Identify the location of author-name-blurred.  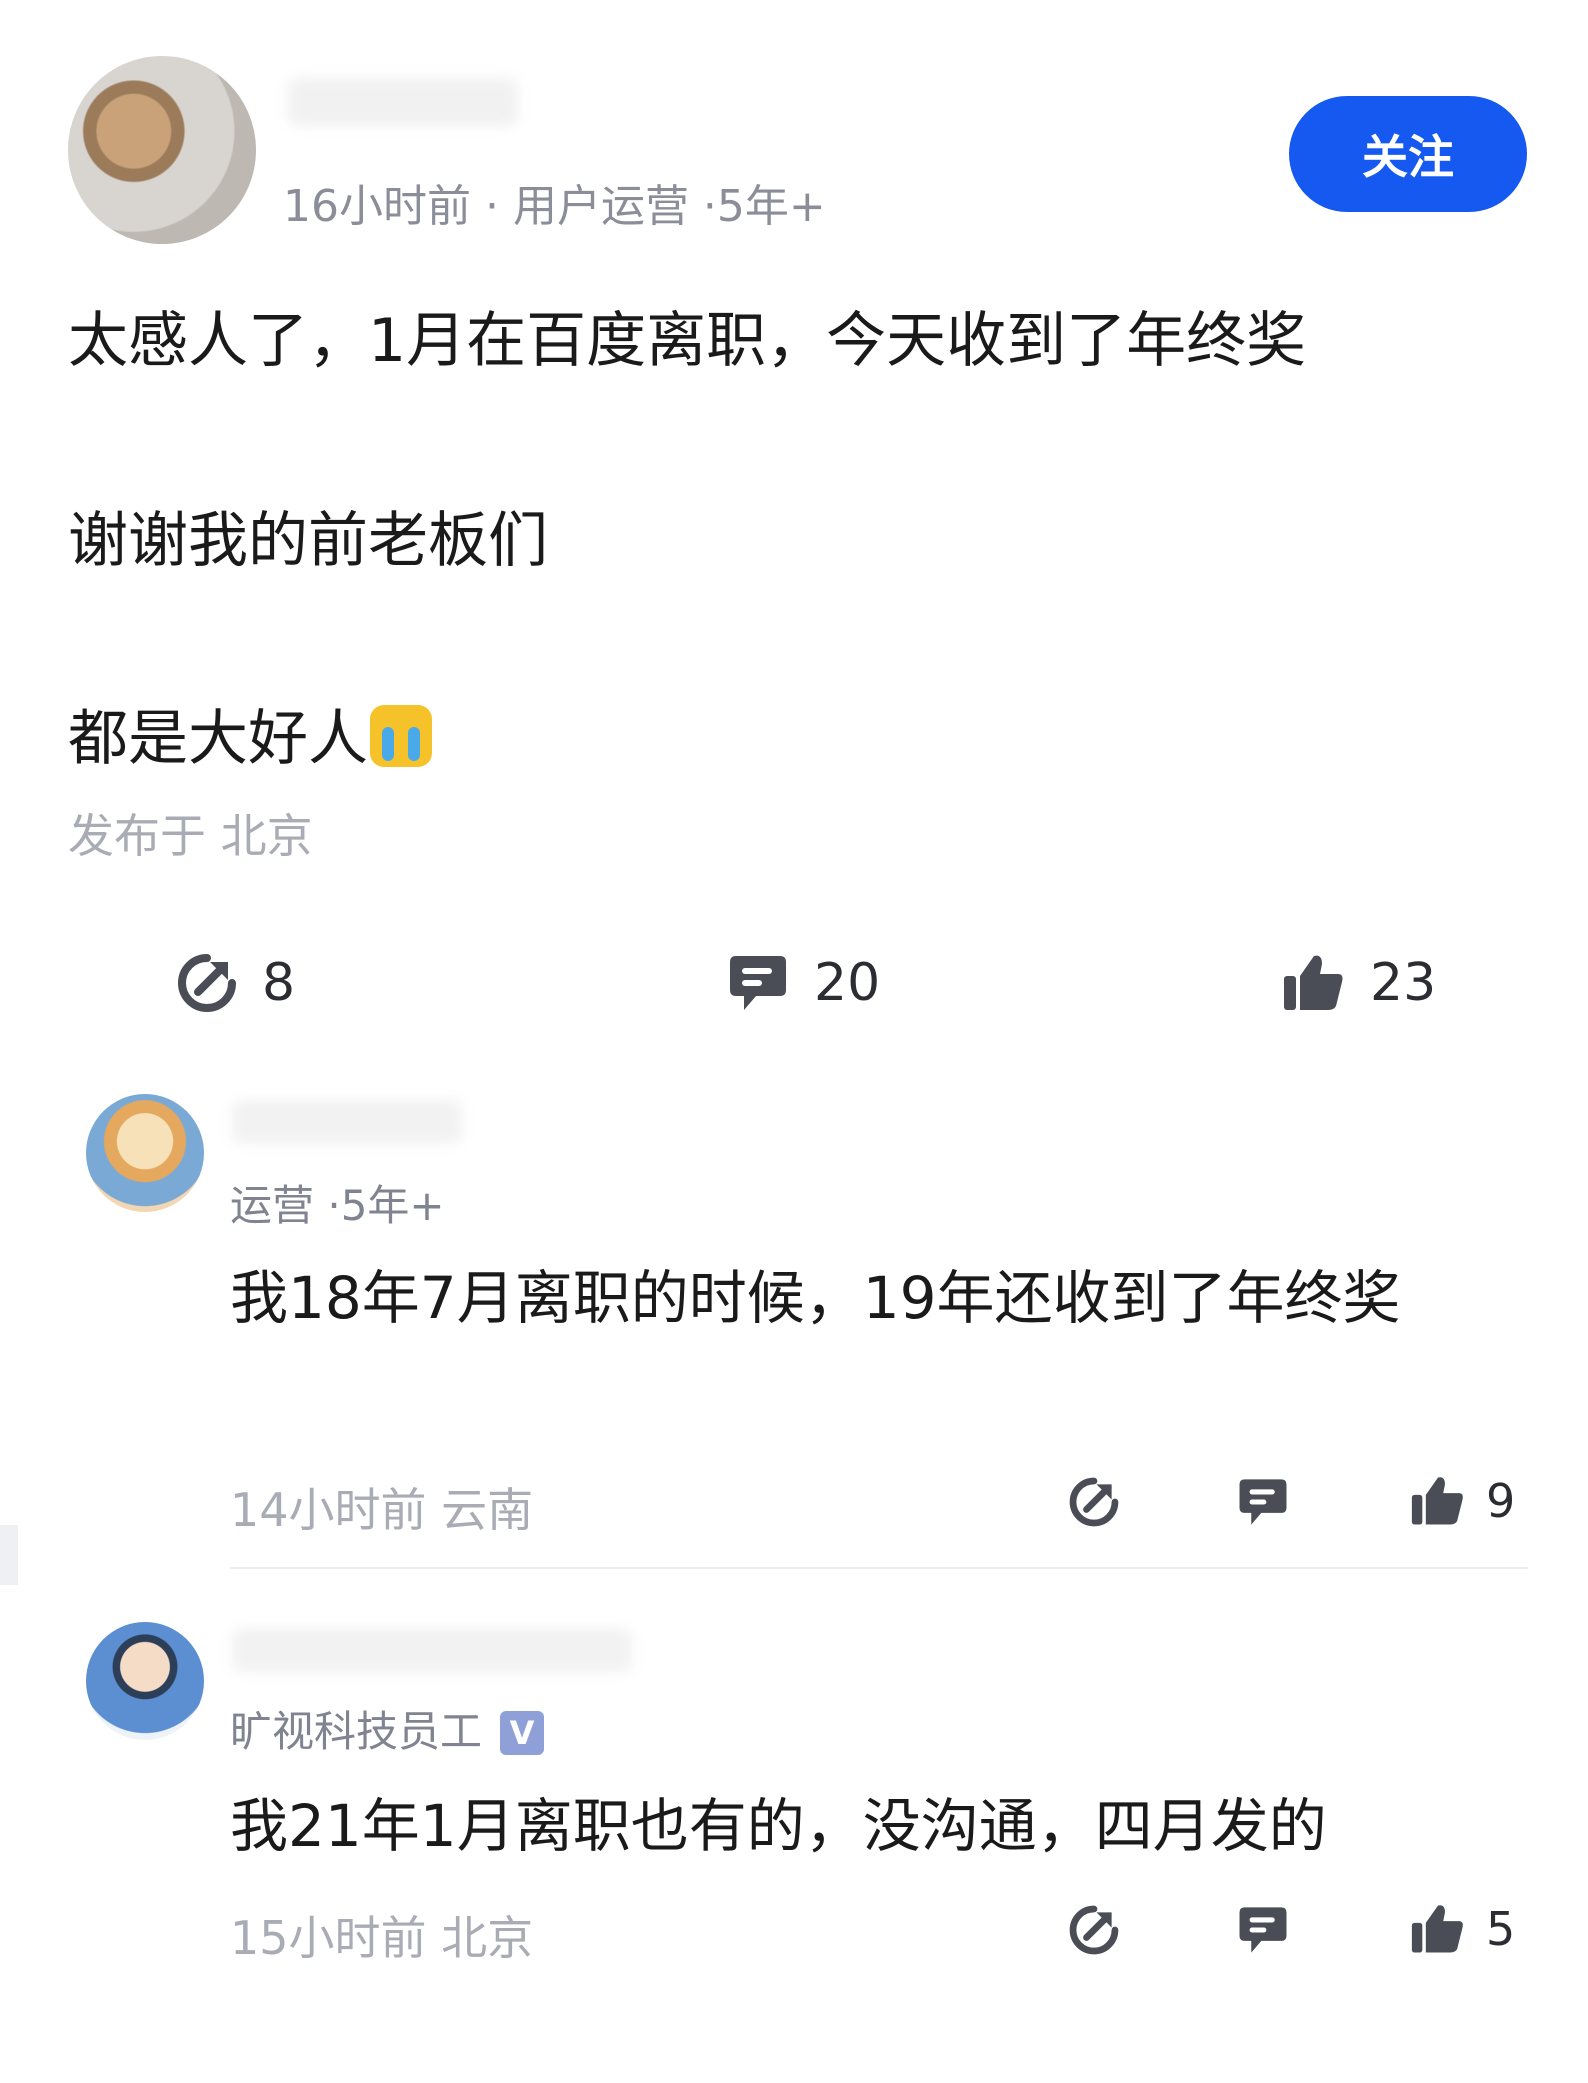
(403, 102).